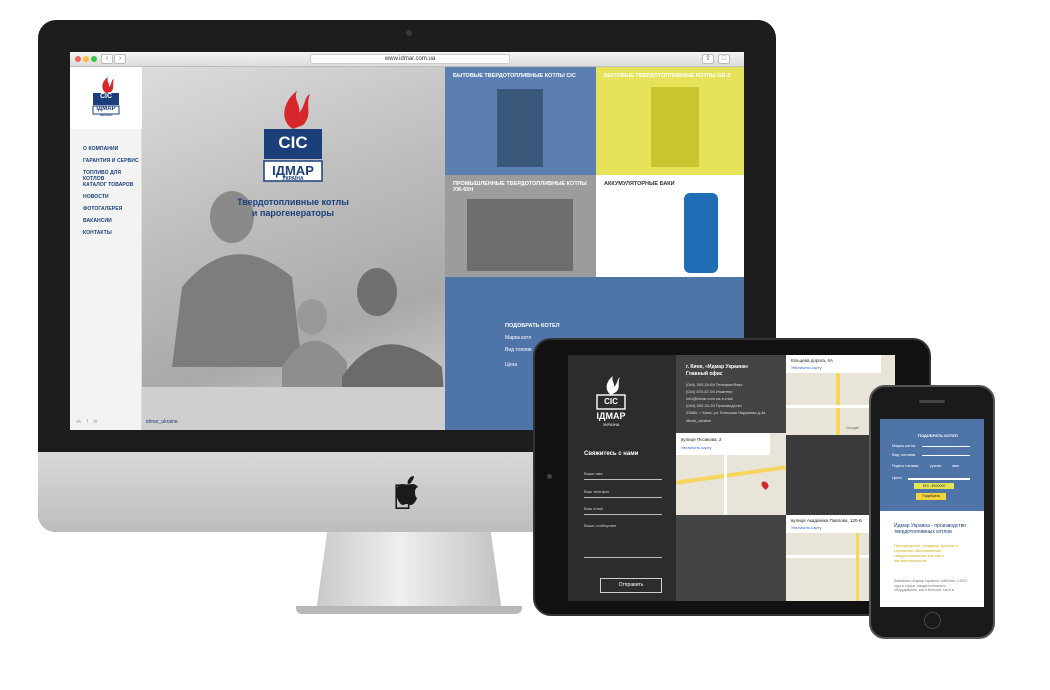 This screenshot has height=690, width=1050. Describe the element at coordinates (667, 76) in the screenshot. I see `tile-title: БЫТОВЫЕ ТВЕРДОТОПЛИВНЫЕ КОТЛЫ GB-3` at that location.